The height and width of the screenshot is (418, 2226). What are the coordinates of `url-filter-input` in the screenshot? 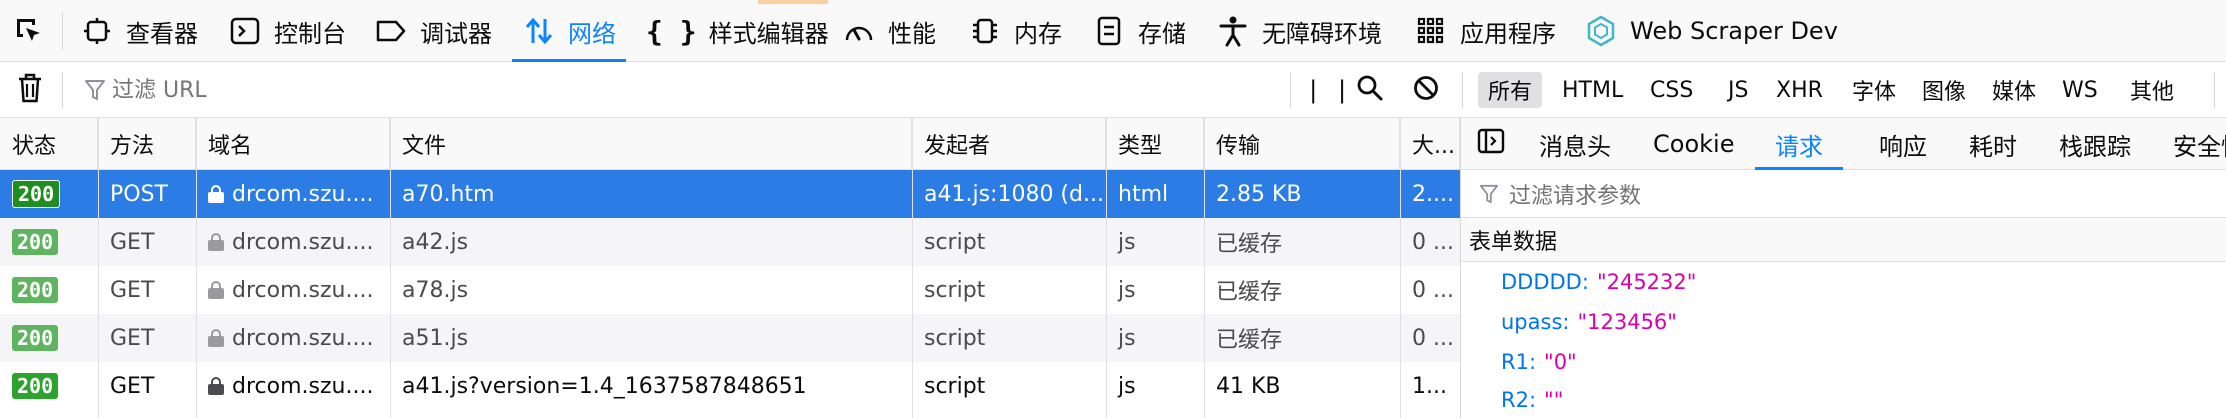 It's located at (687, 90).